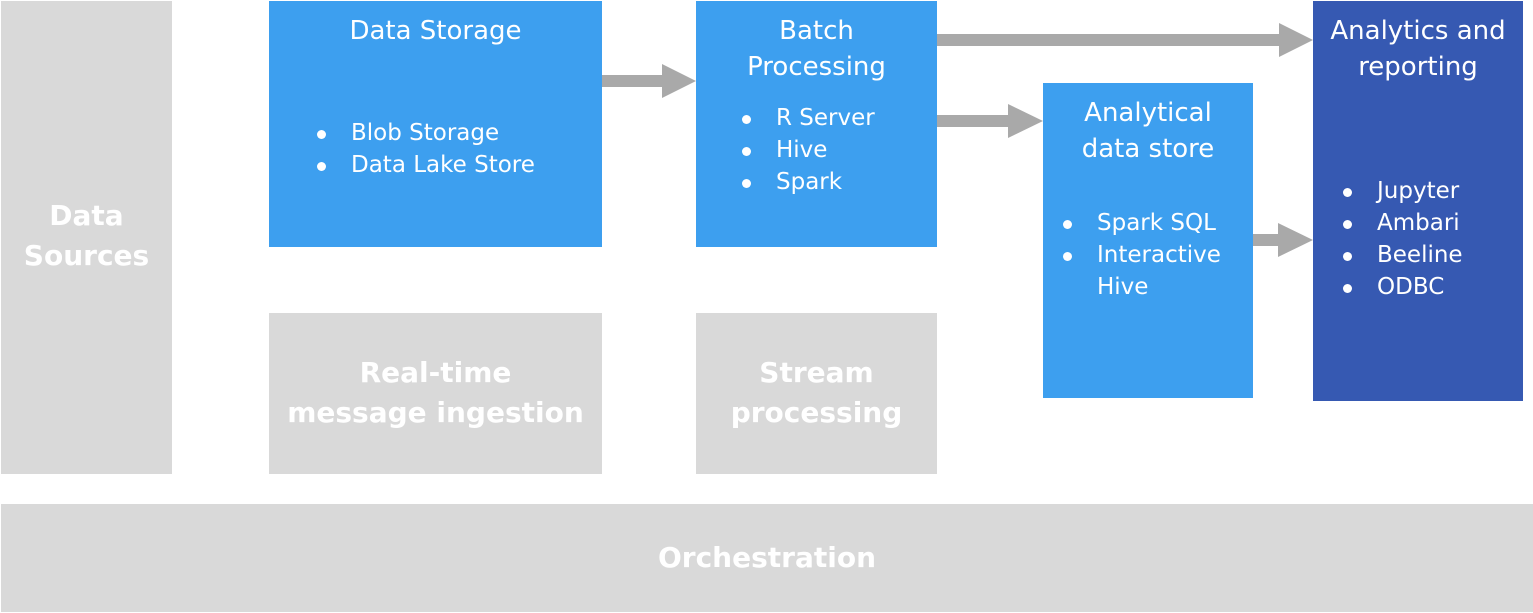 The image size is (1533, 613). Describe the element at coordinates (1401, 191) in the screenshot. I see `list-item: Jupyter` at that location.